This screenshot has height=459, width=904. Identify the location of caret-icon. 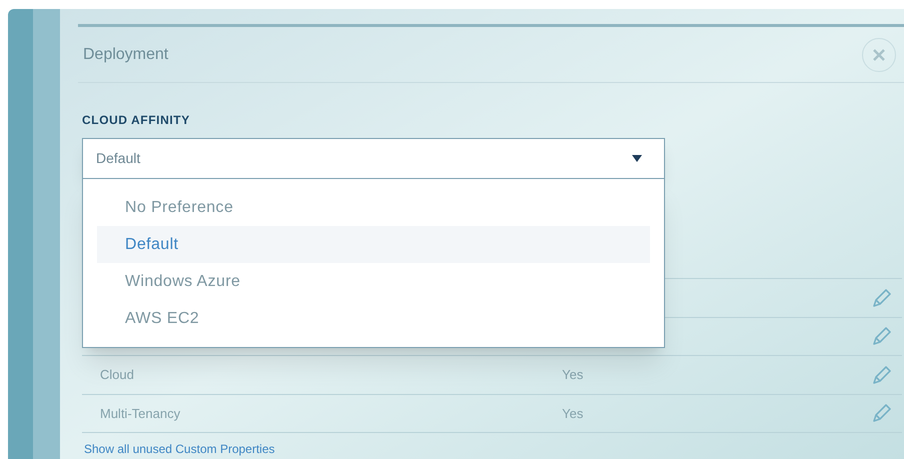
(637, 158).